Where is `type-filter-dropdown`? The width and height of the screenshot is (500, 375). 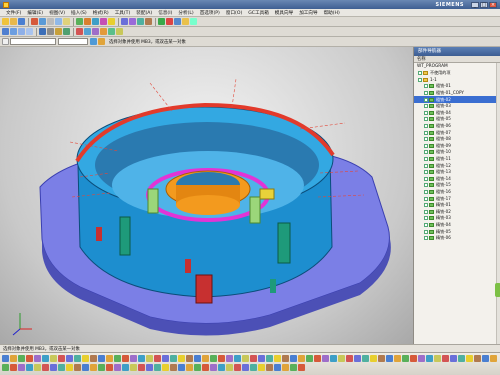
type-filter-dropdown is located at coordinates (33, 41).